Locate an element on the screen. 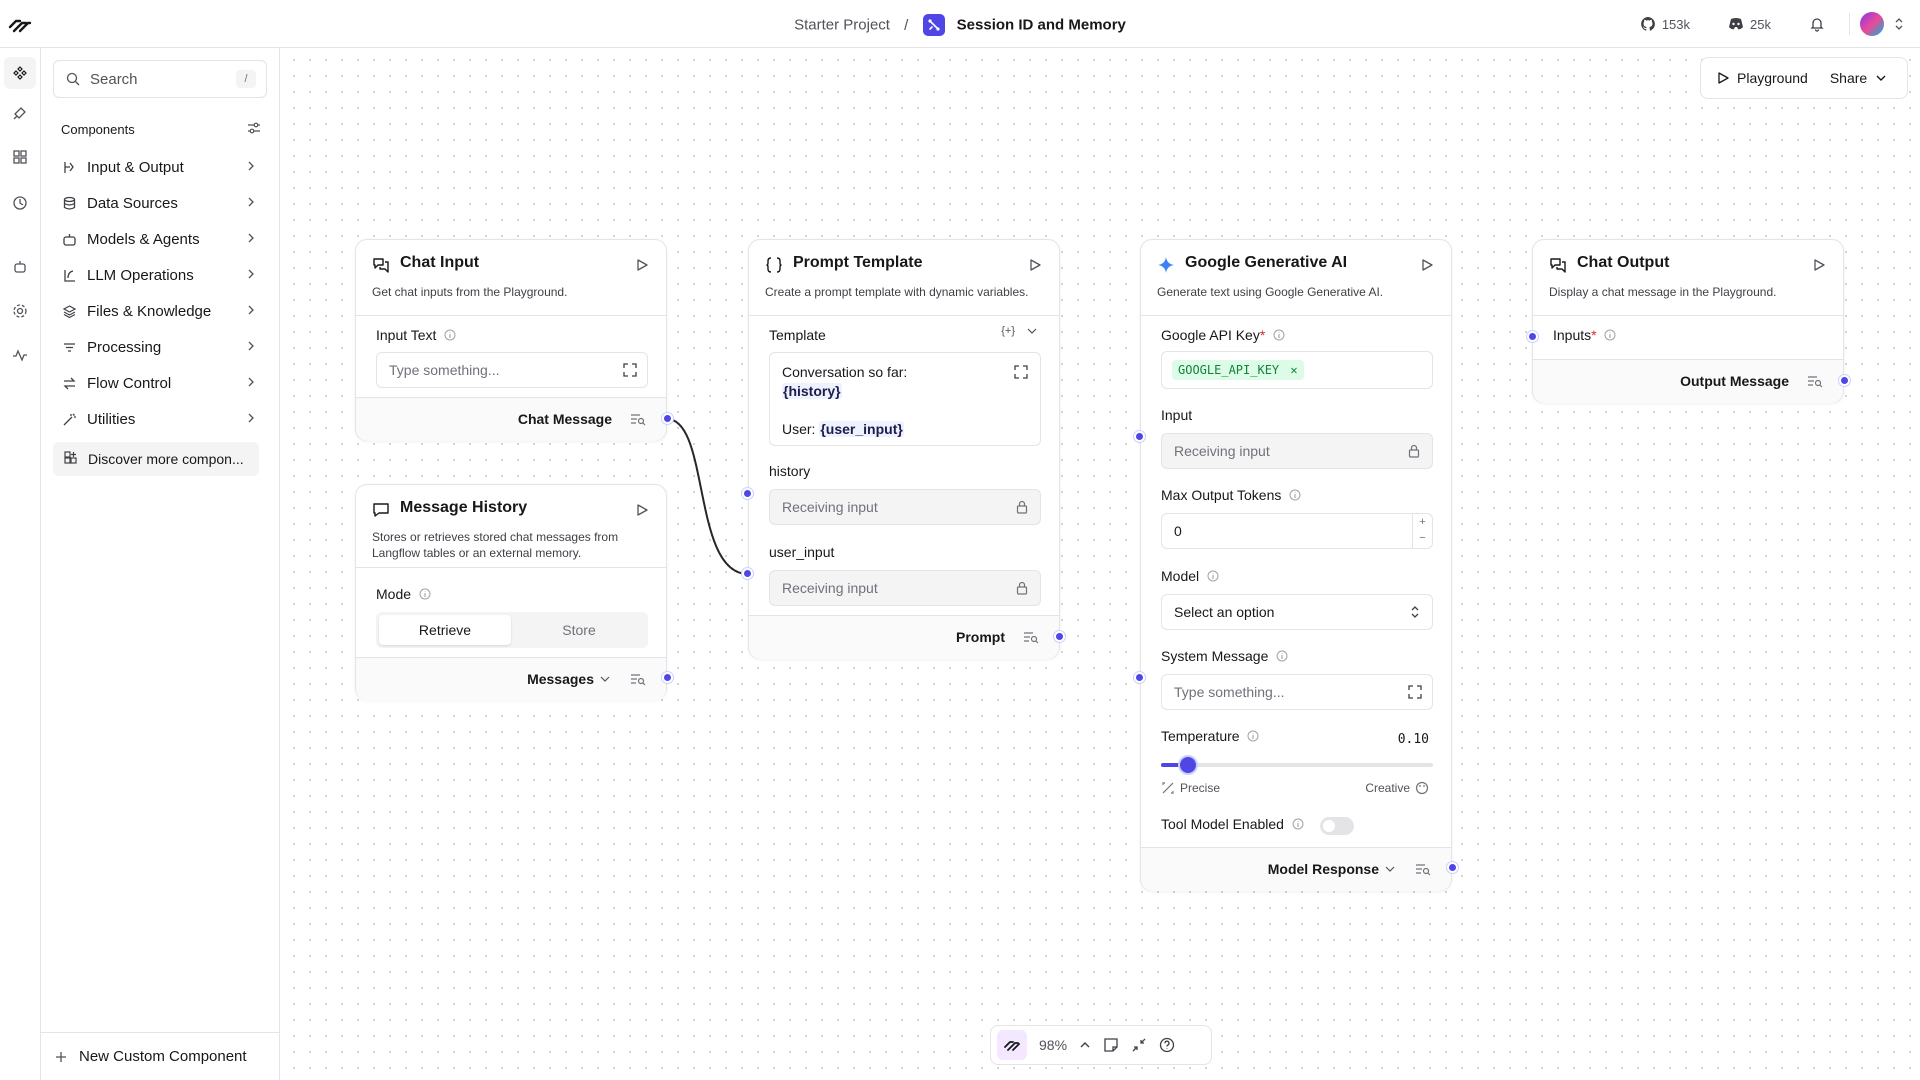  search-input is located at coordinates (160, 79).